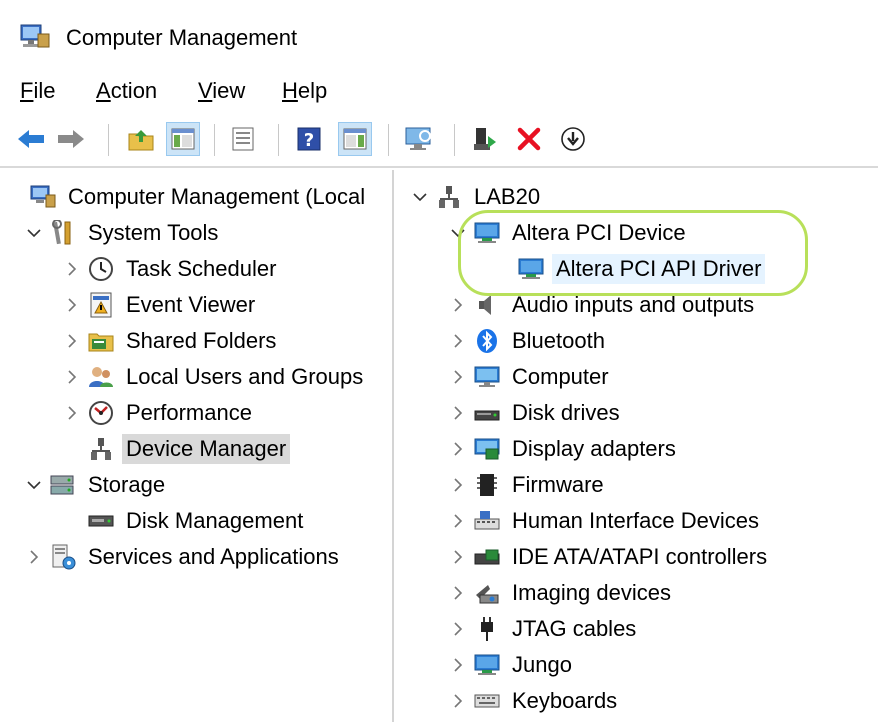 The image size is (878, 722). I want to click on install-device-button, so click(573, 139).